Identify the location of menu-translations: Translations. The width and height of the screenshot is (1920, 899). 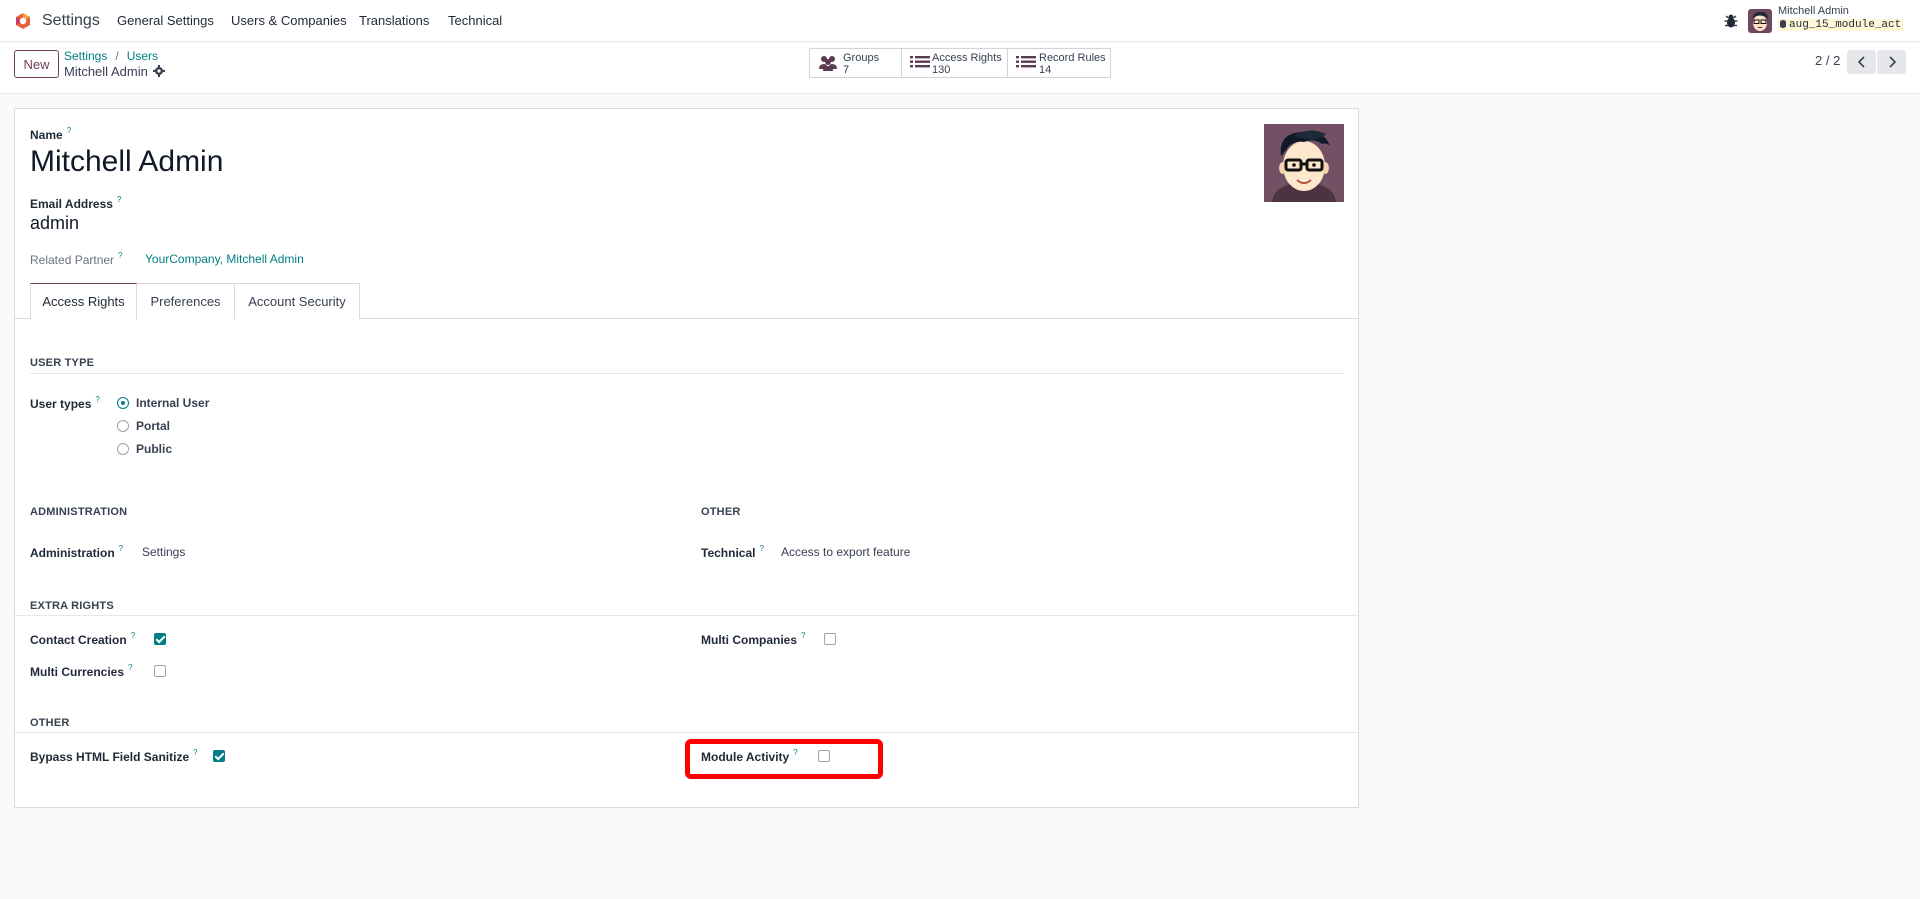
(394, 20).